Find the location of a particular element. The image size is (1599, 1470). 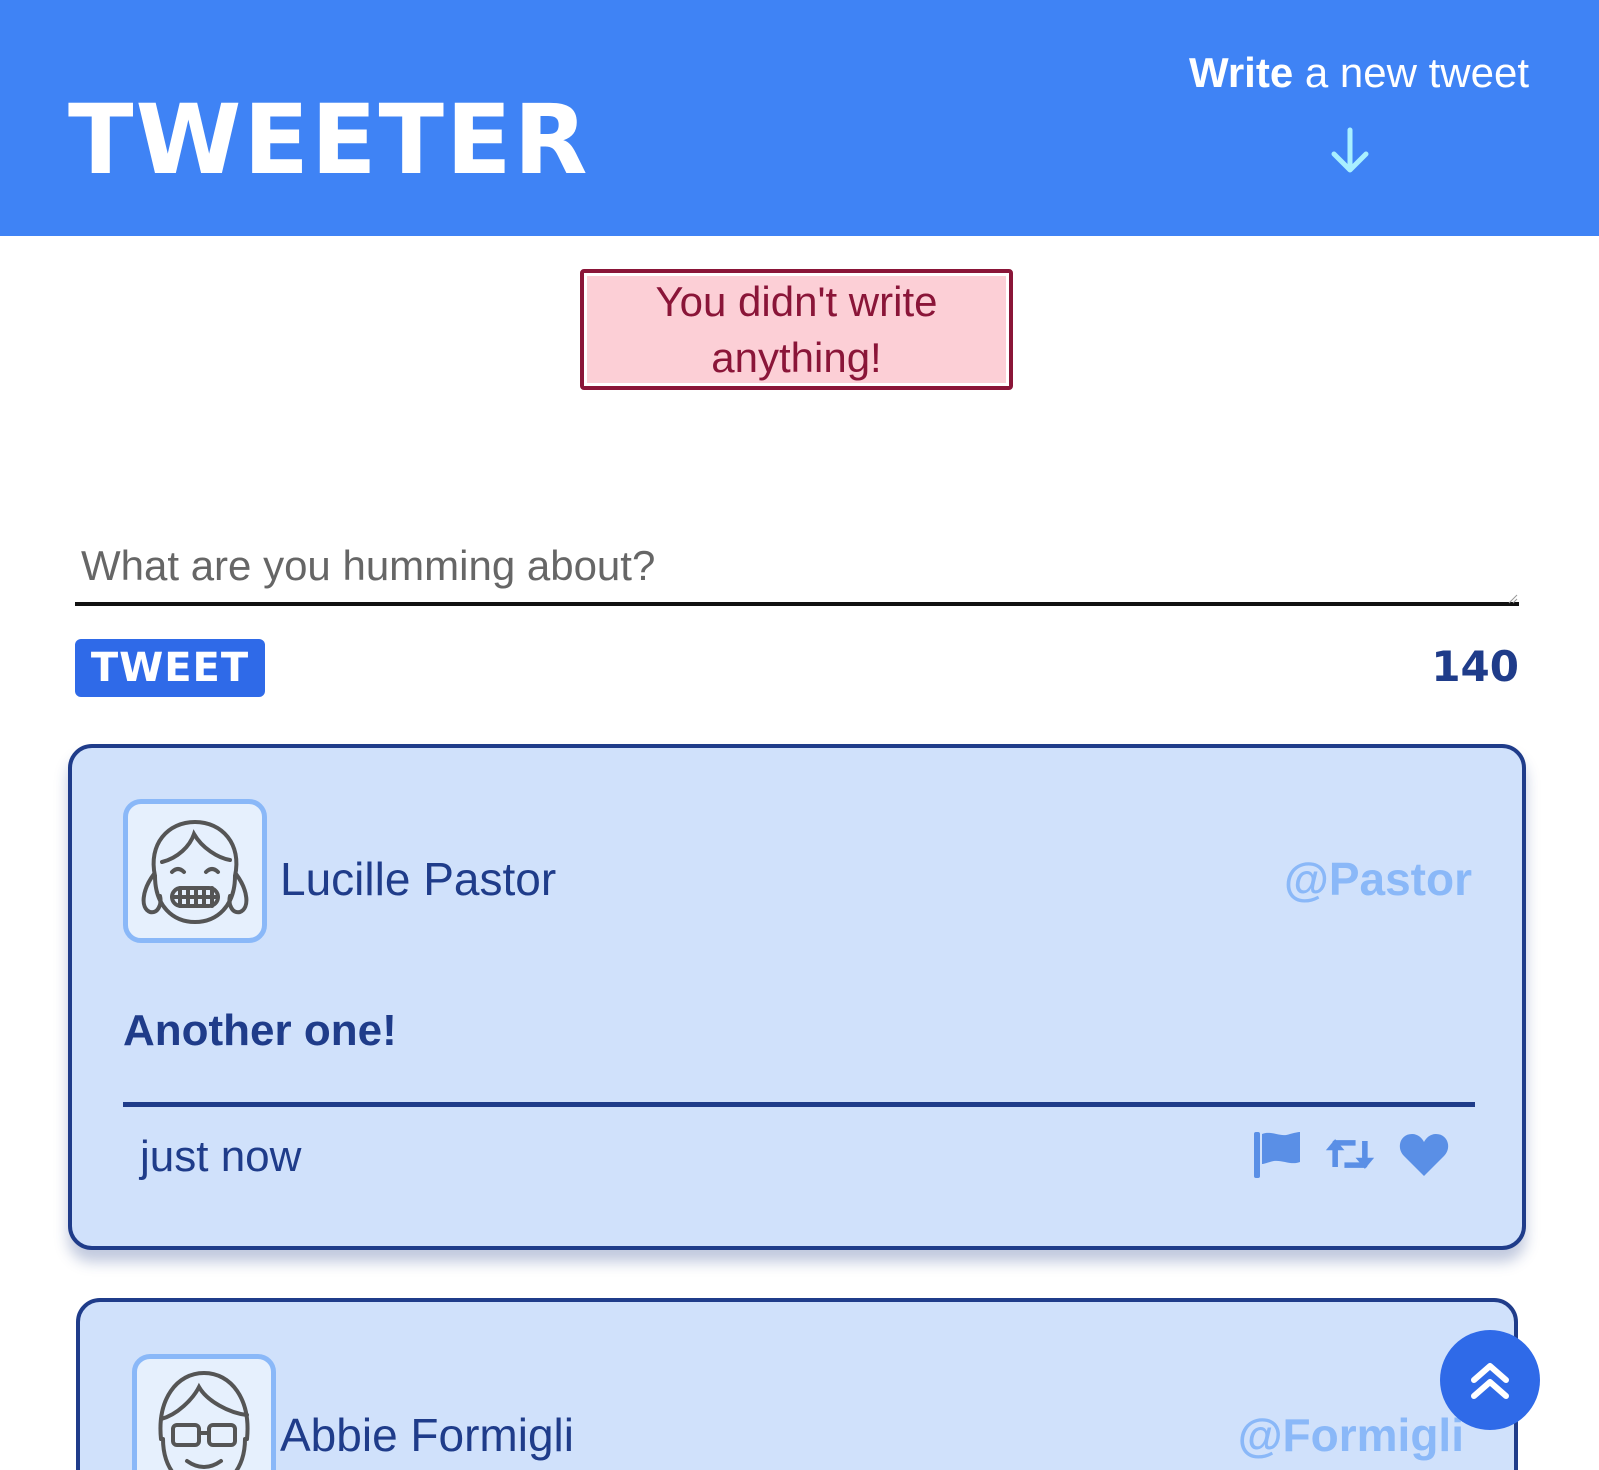

character-counter: 140 is located at coordinates (1475, 666).